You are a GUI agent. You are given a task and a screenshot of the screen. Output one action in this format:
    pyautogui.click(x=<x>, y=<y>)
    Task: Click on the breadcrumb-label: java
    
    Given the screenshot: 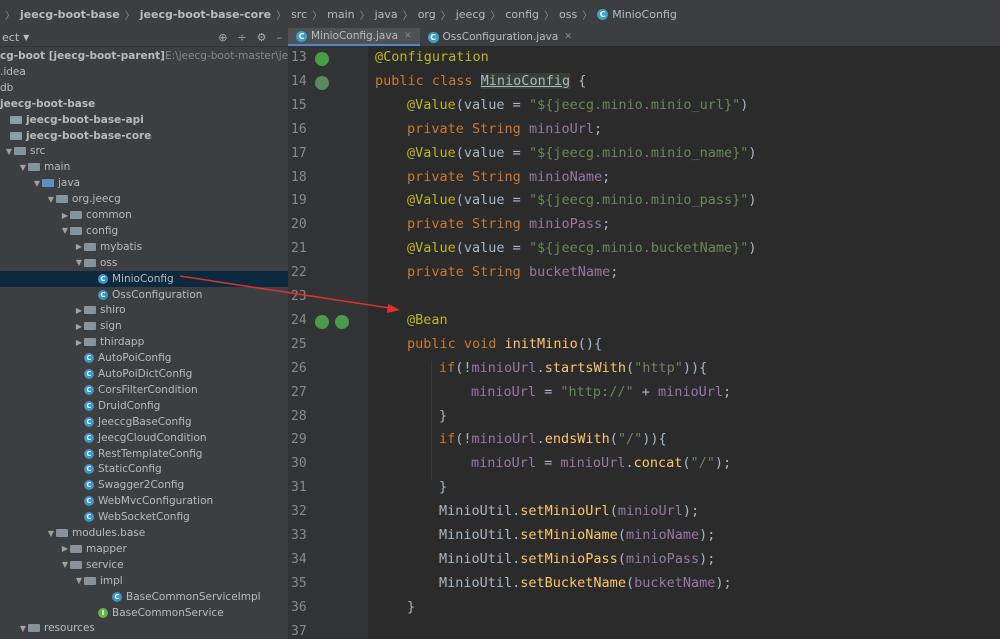 What is the action you would take?
    pyautogui.click(x=386, y=14)
    